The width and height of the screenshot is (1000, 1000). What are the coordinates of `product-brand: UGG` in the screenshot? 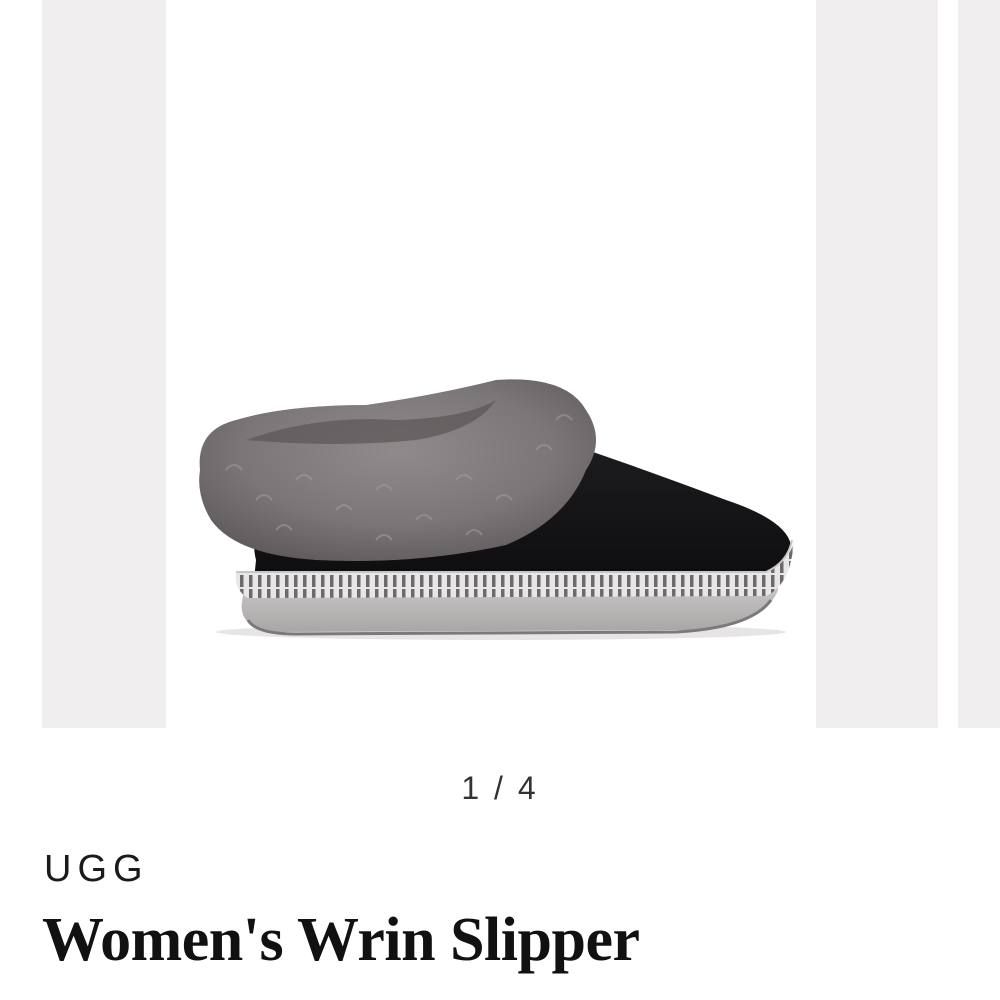 It's located at (96, 869).